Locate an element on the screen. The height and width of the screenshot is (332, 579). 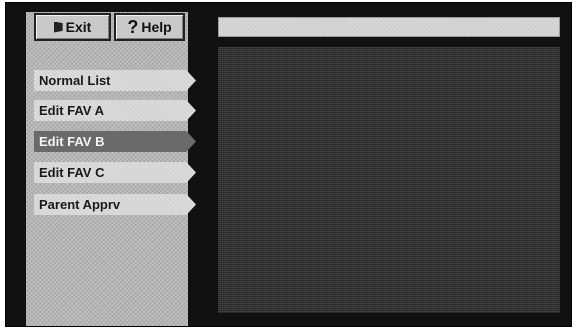
exit-icon is located at coordinates (58, 27).